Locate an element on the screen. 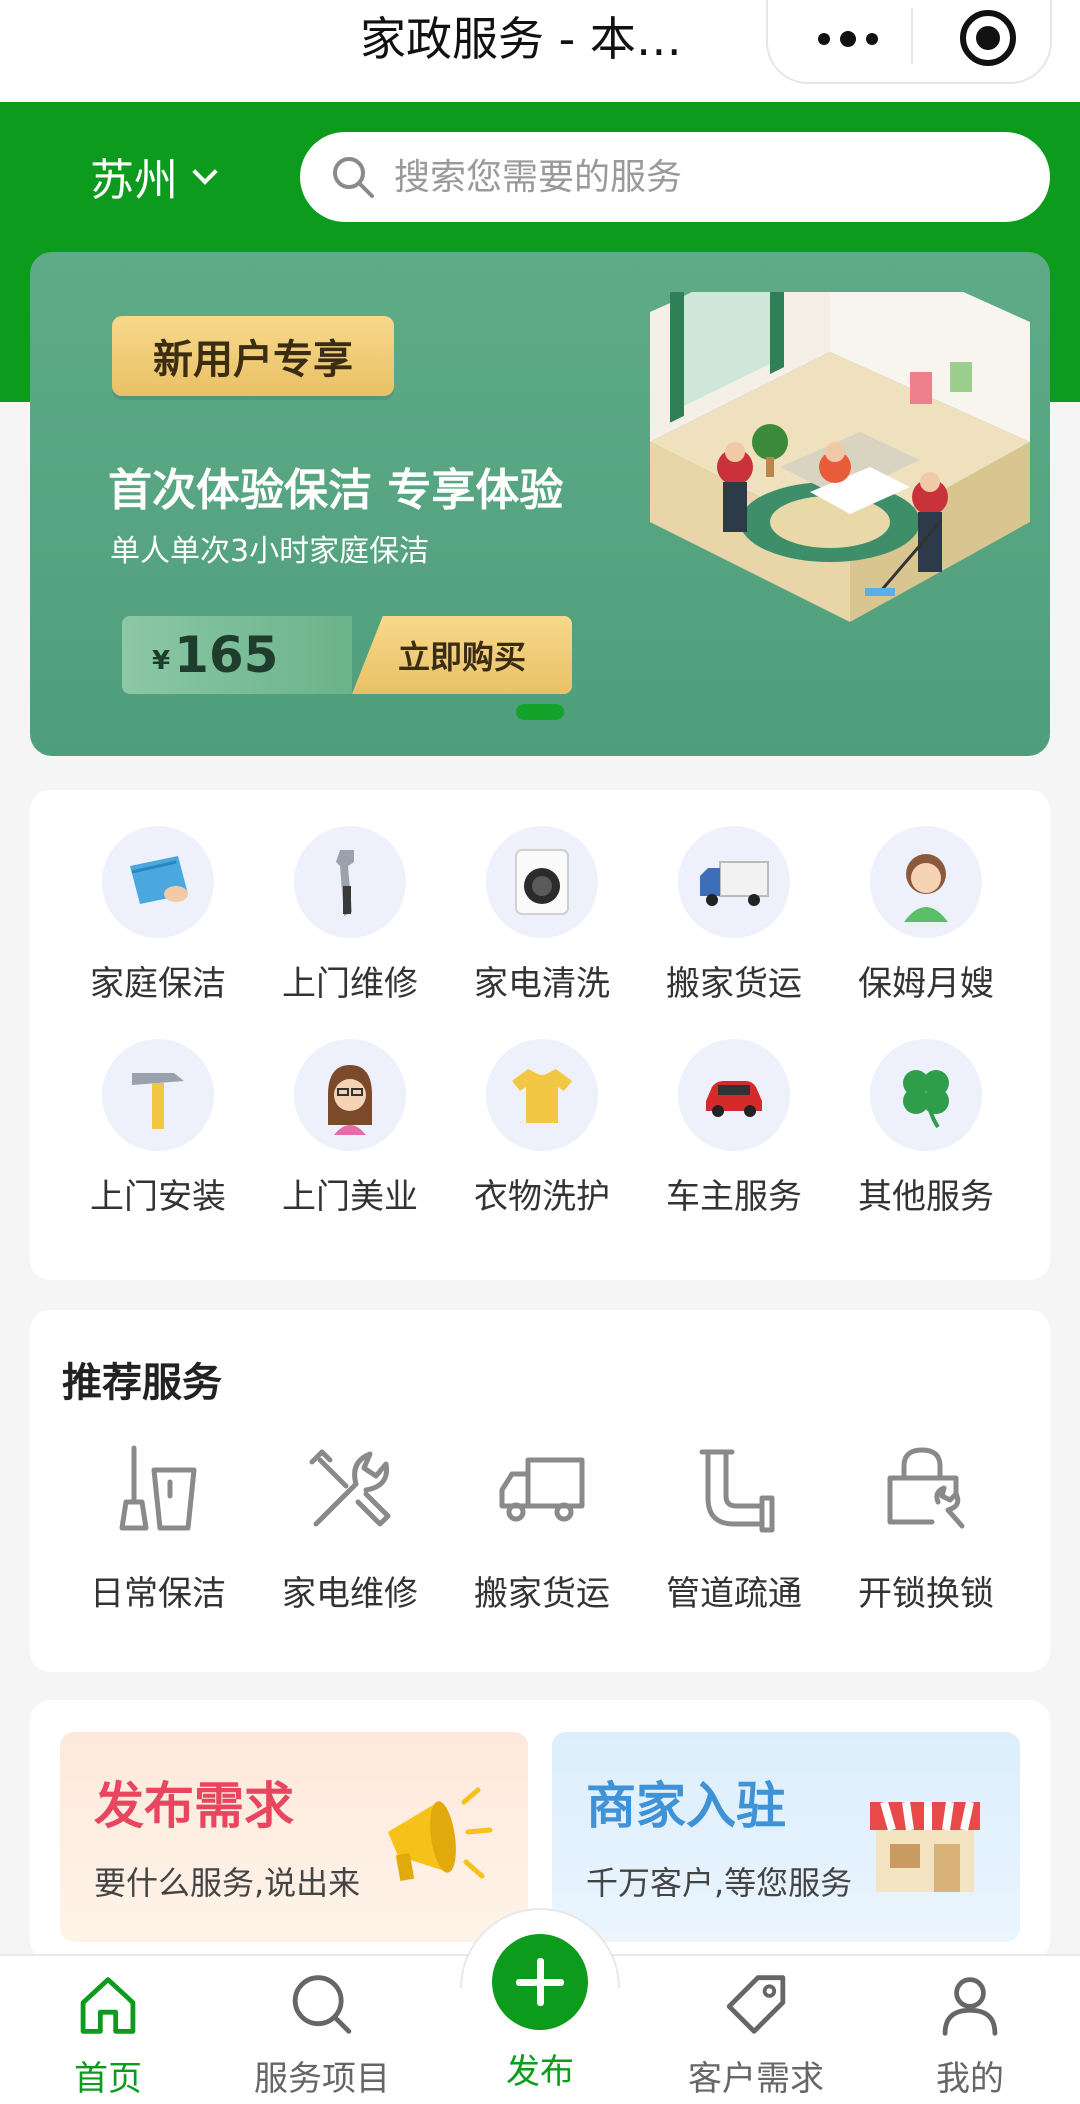 This screenshot has width=1080, height=2104. storefront-icon is located at coordinates (925, 1846).